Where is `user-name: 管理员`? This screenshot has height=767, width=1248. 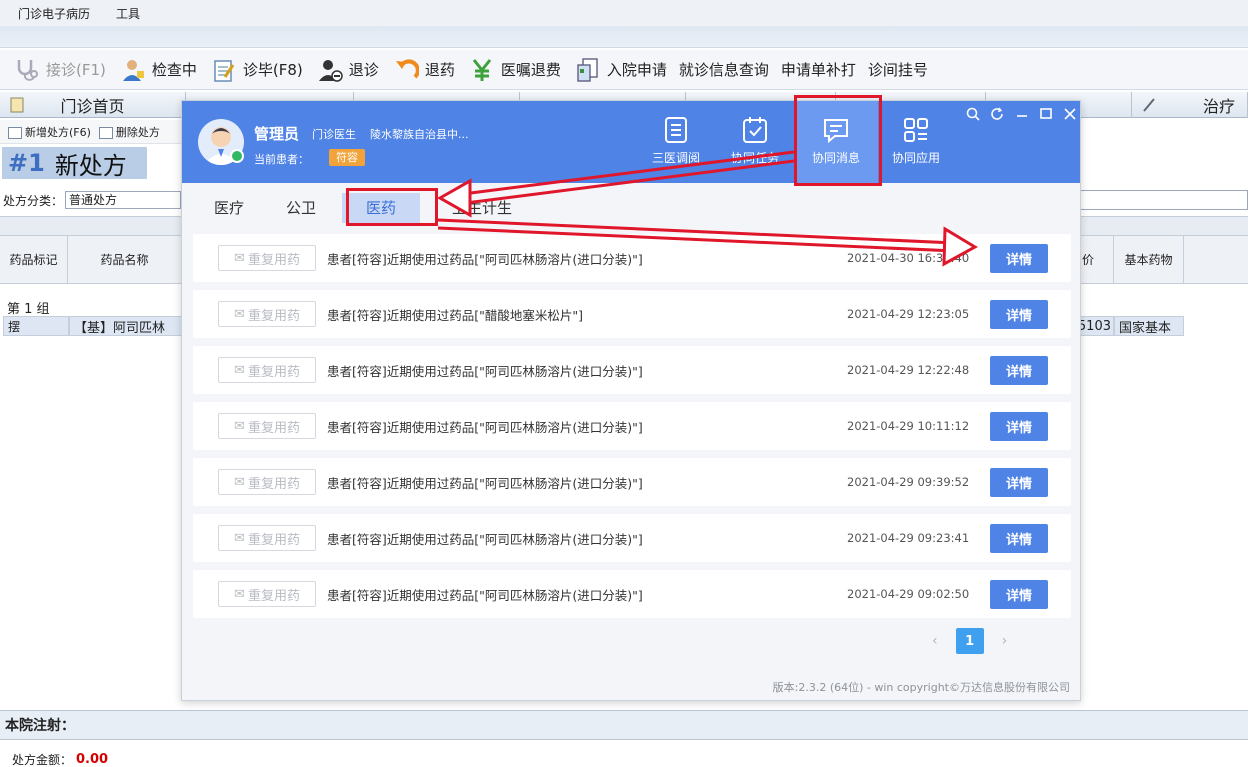 user-name: 管理员 is located at coordinates (277, 134).